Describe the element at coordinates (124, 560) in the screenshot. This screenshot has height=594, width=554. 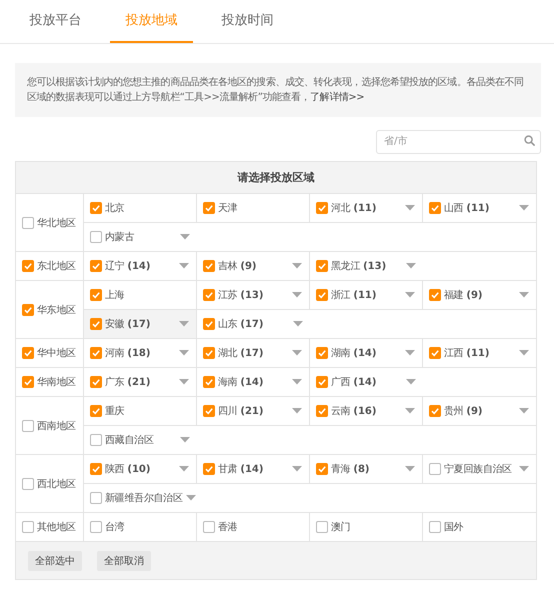
I see `action-button: 全部取消` at that location.